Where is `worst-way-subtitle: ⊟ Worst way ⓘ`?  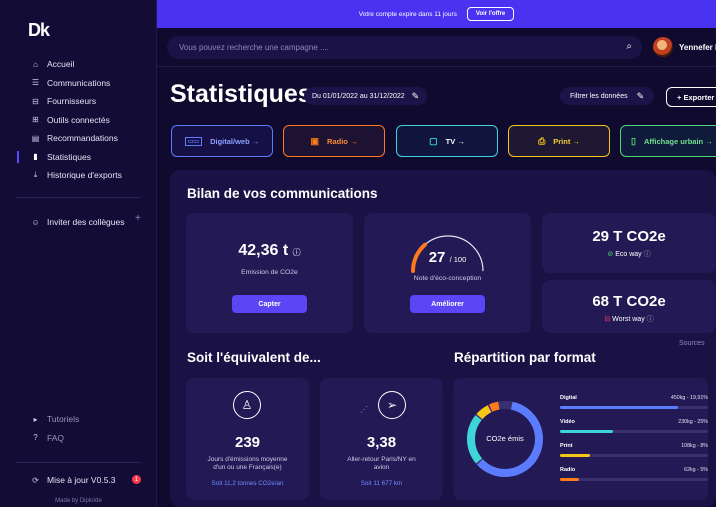
worst-way-subtitle: ⊟ Worst way ⓘ is located at coordinates (629, 319).